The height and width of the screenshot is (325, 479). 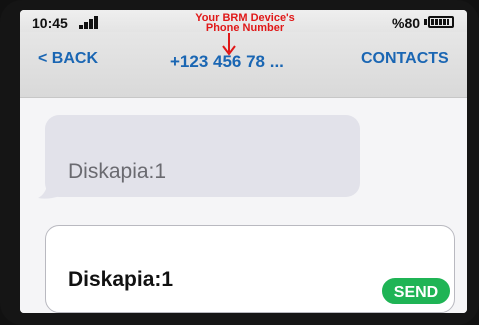 What do you see at coordinates (406, 23) in the screenshot?
I see `battery-percentage: %80` at bounding box center [406, 23].